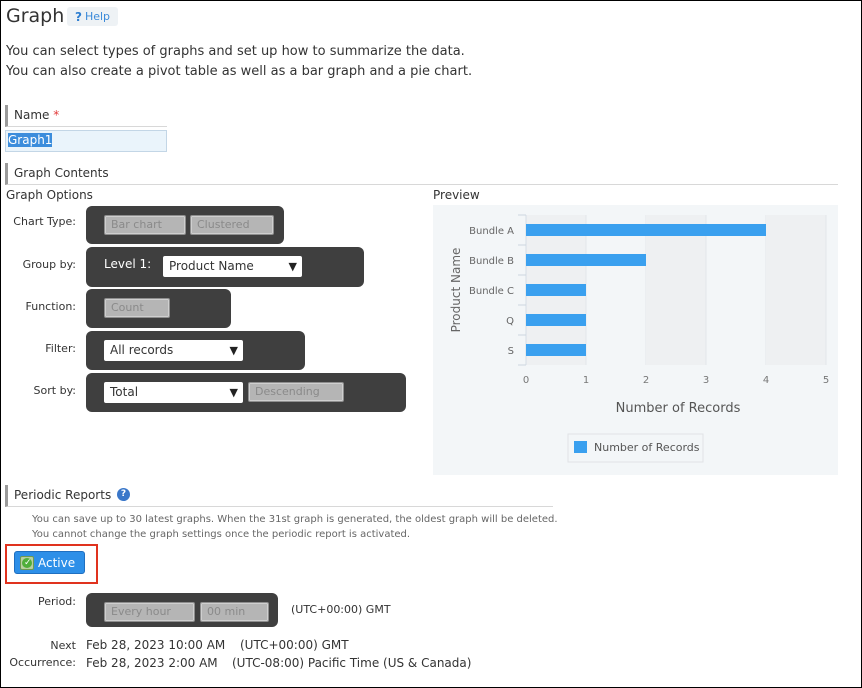 The width and height of the screenshot is (862, 688). Describe the element at coordinates (766, 380) in the screenshot. I see `x-tick-label: 4` at that location.